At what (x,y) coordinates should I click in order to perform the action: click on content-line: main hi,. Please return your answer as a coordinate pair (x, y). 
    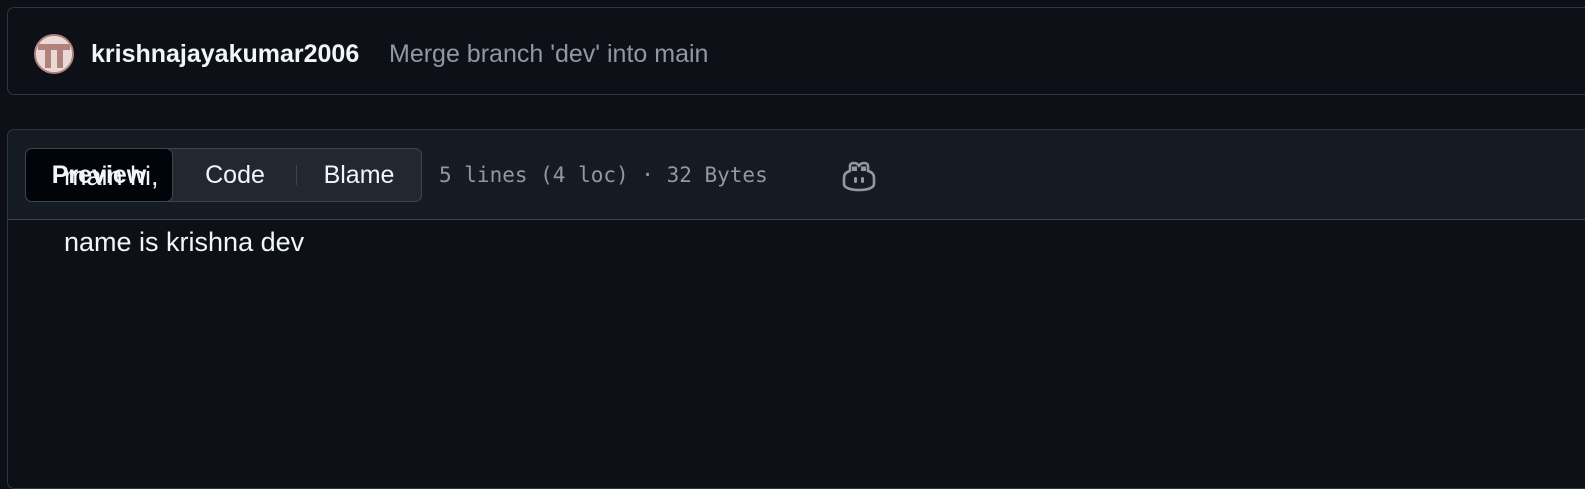
    Looking at the image, I should click on (111, 176).